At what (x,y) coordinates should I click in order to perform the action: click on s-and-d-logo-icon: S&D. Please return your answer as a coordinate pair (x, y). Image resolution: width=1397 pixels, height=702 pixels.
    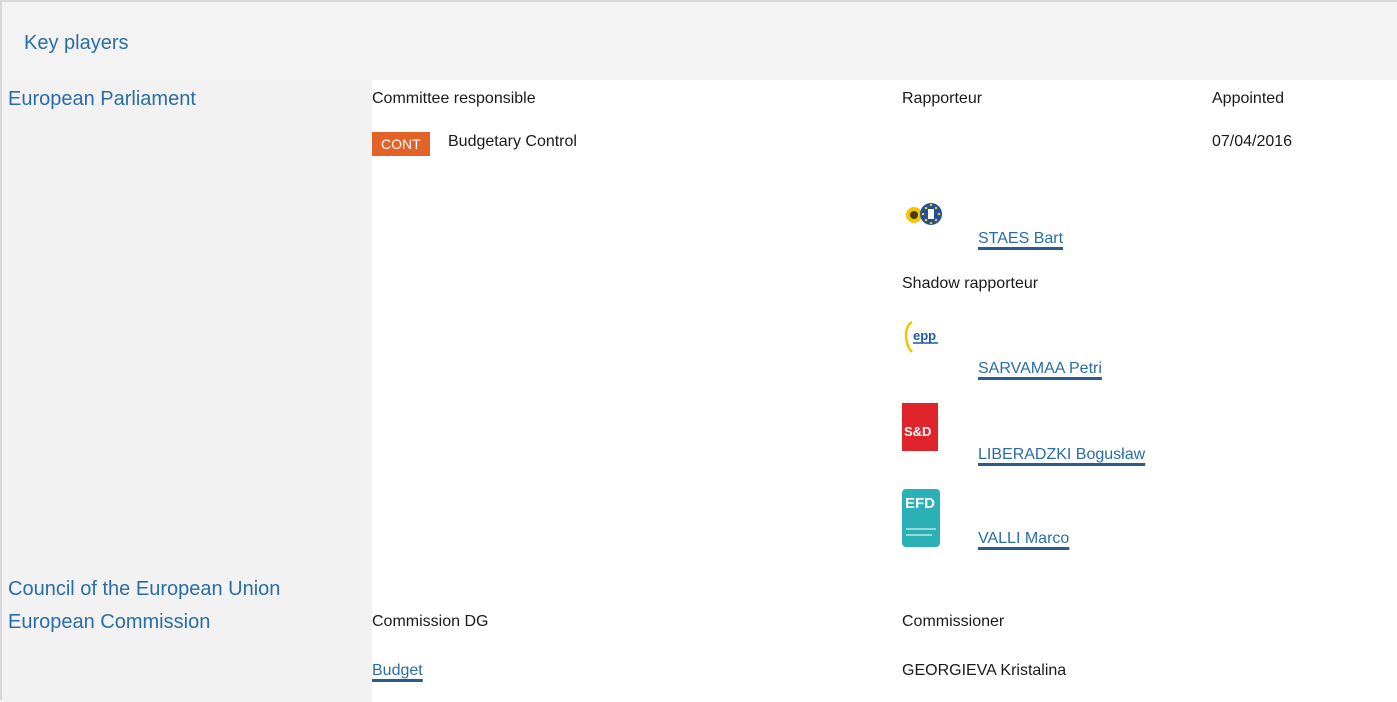
    Looking at the image, I should click on (920, 427).